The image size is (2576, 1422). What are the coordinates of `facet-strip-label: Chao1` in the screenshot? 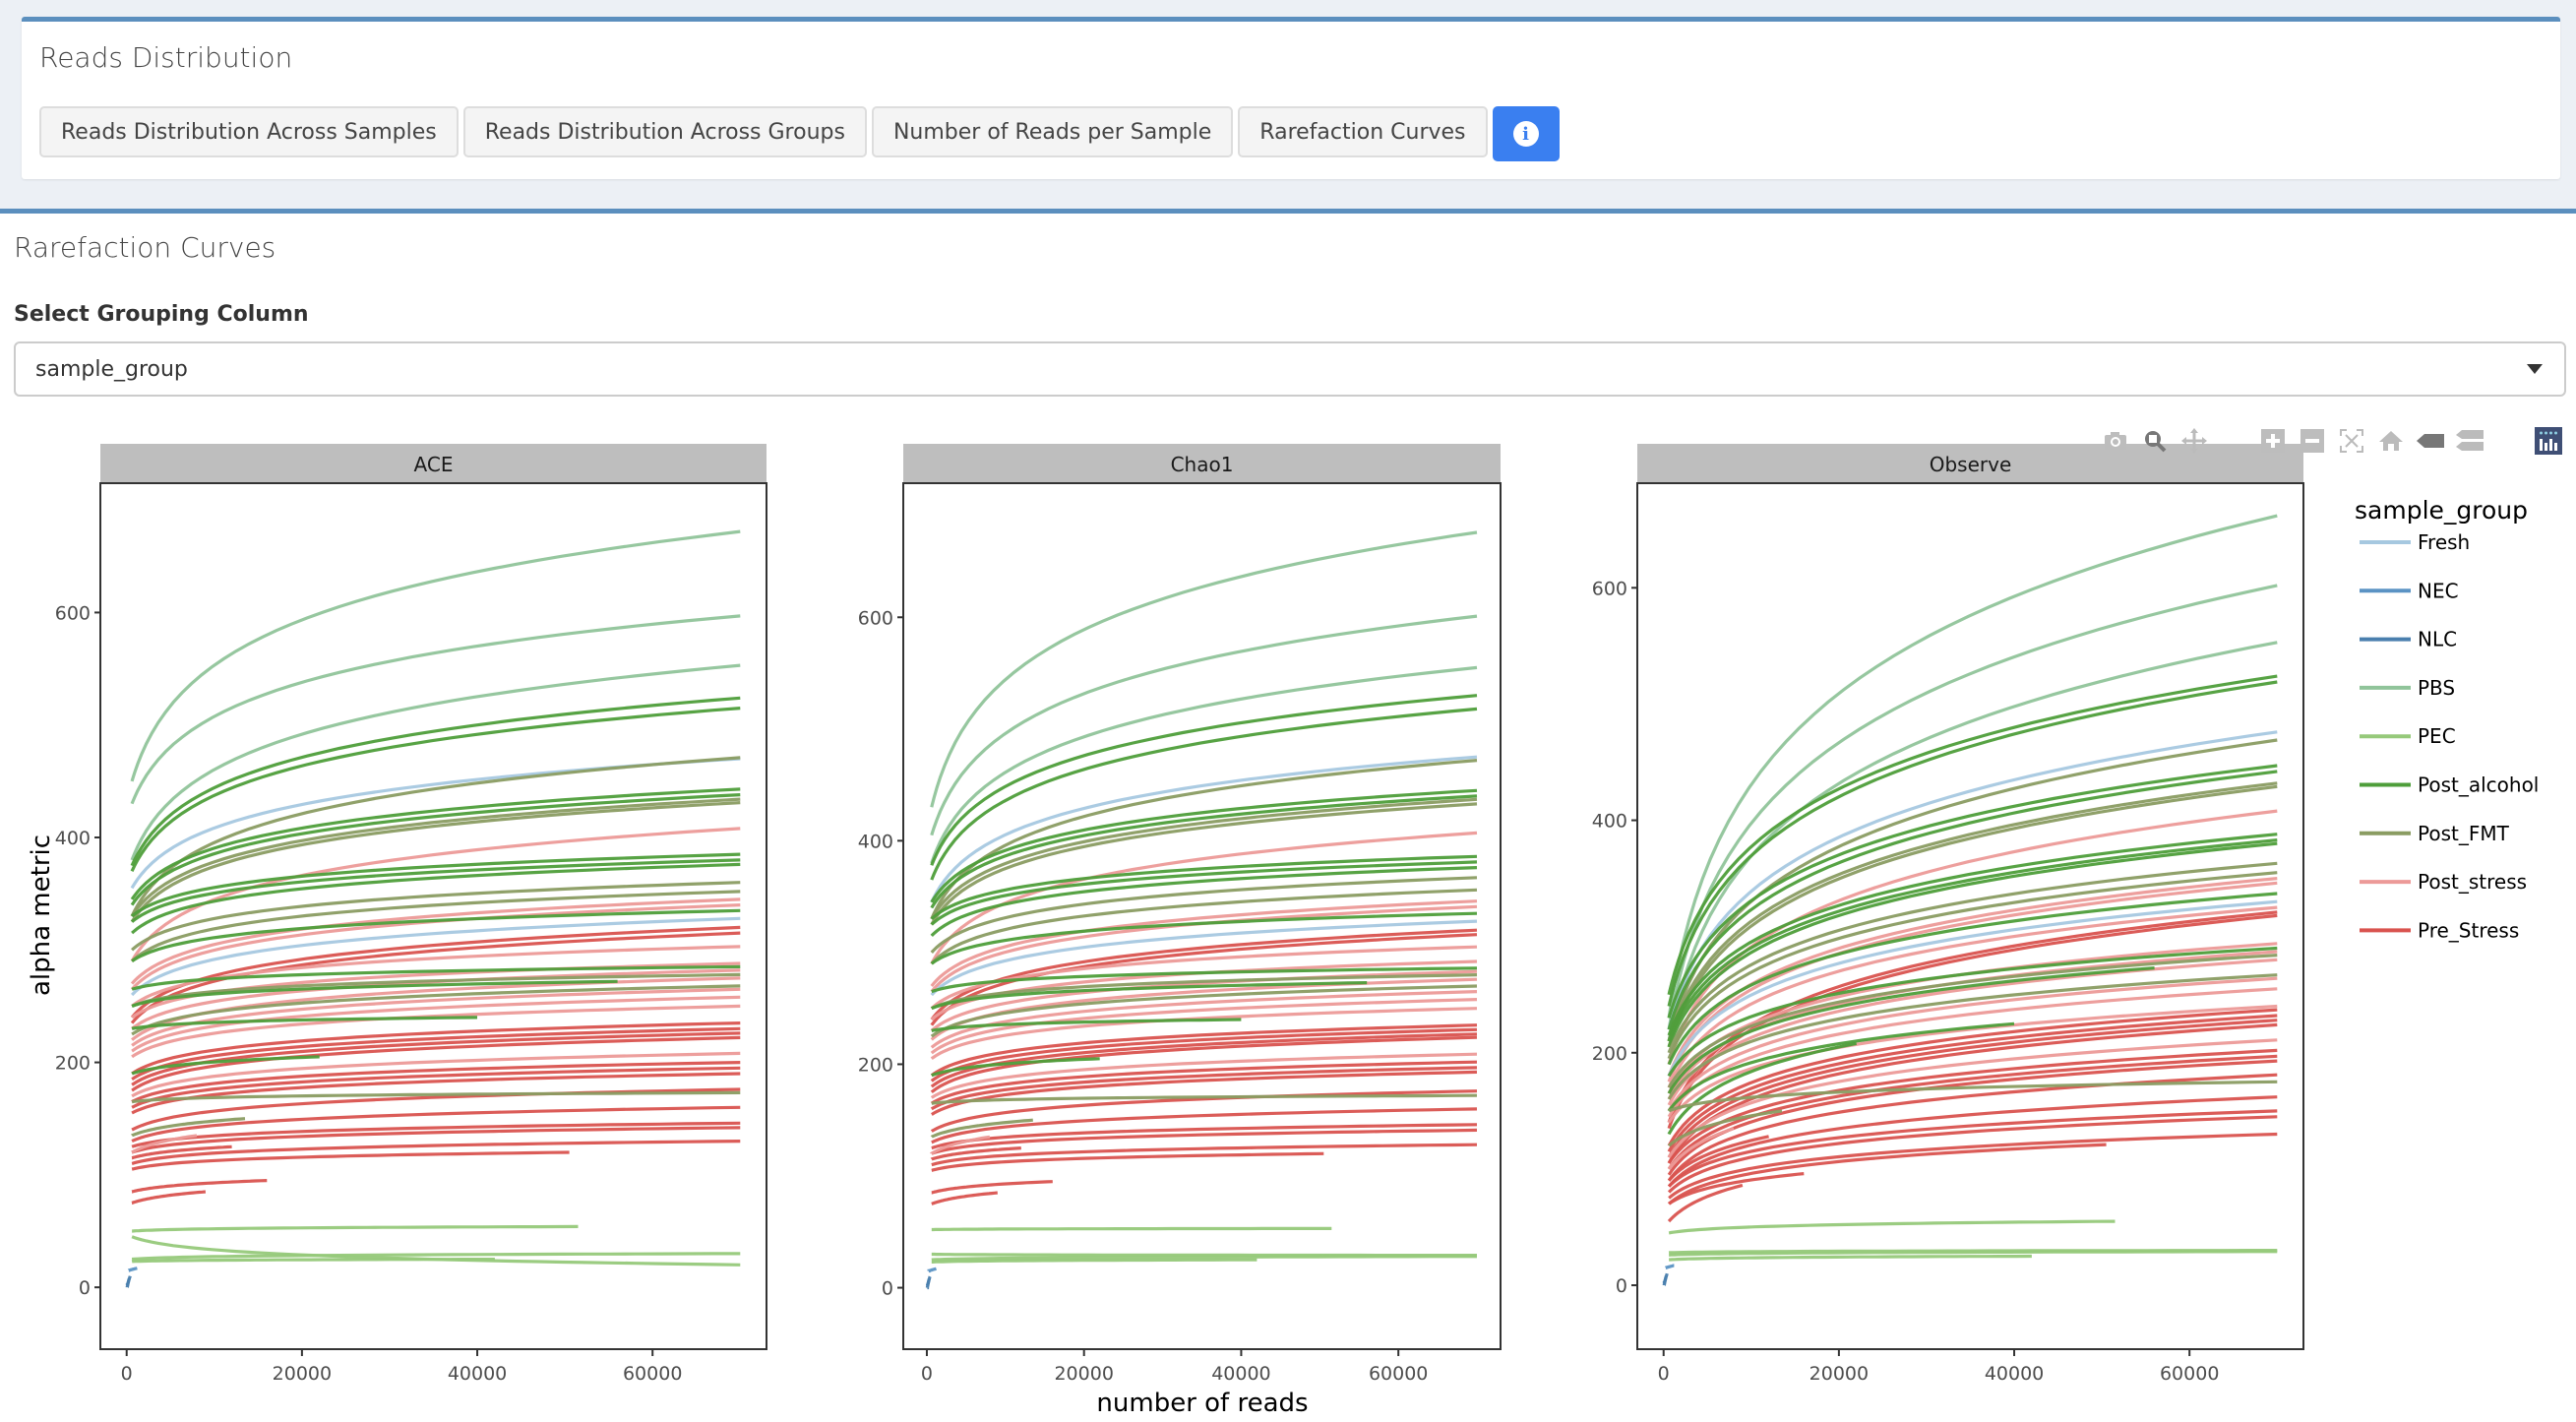 It's located at (1202, 464).